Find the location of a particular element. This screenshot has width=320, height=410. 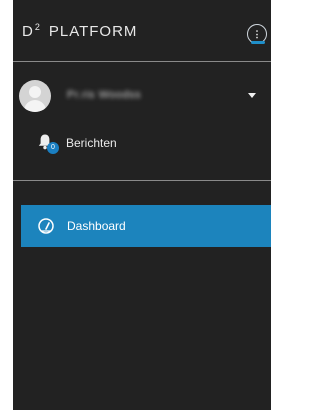

nav-item-label: Dashboard is located at coordinates (96, 226).